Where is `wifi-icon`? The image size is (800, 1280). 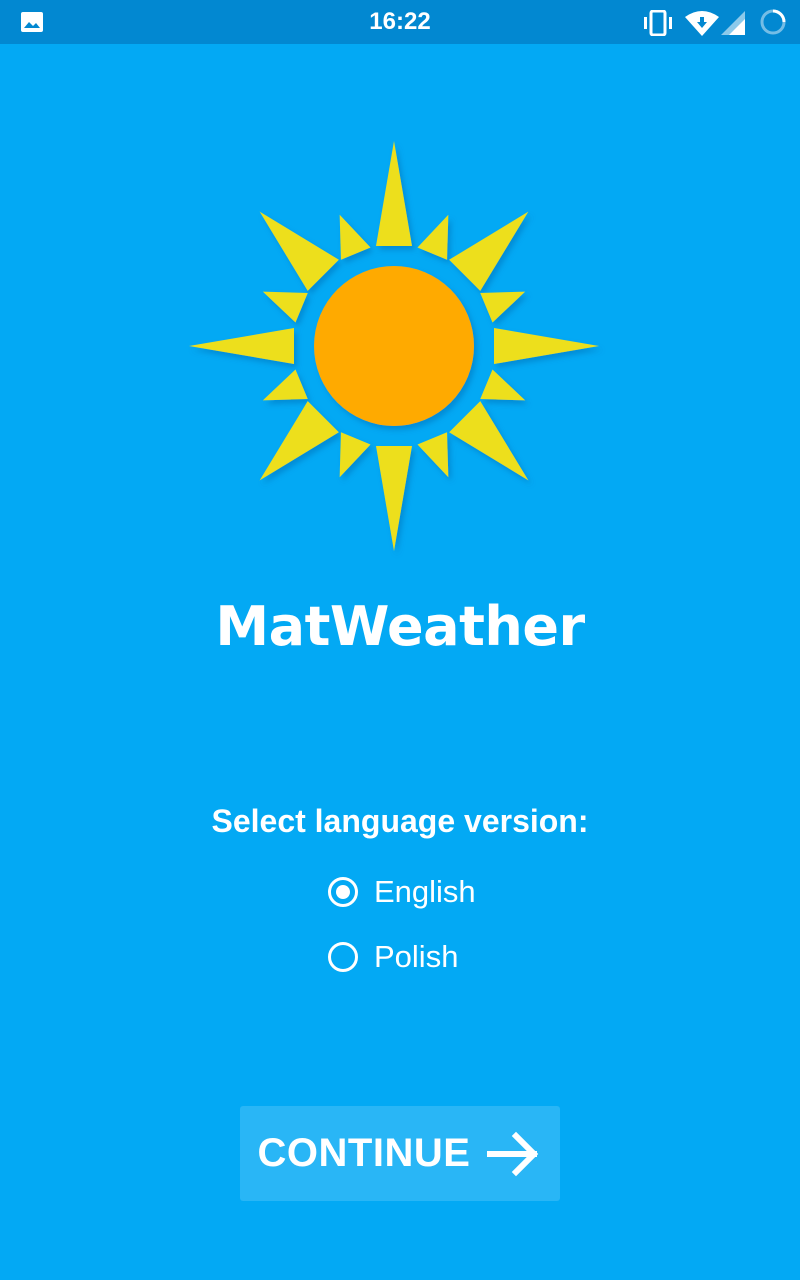
wifi-icon is located at coordinates (702, 25).